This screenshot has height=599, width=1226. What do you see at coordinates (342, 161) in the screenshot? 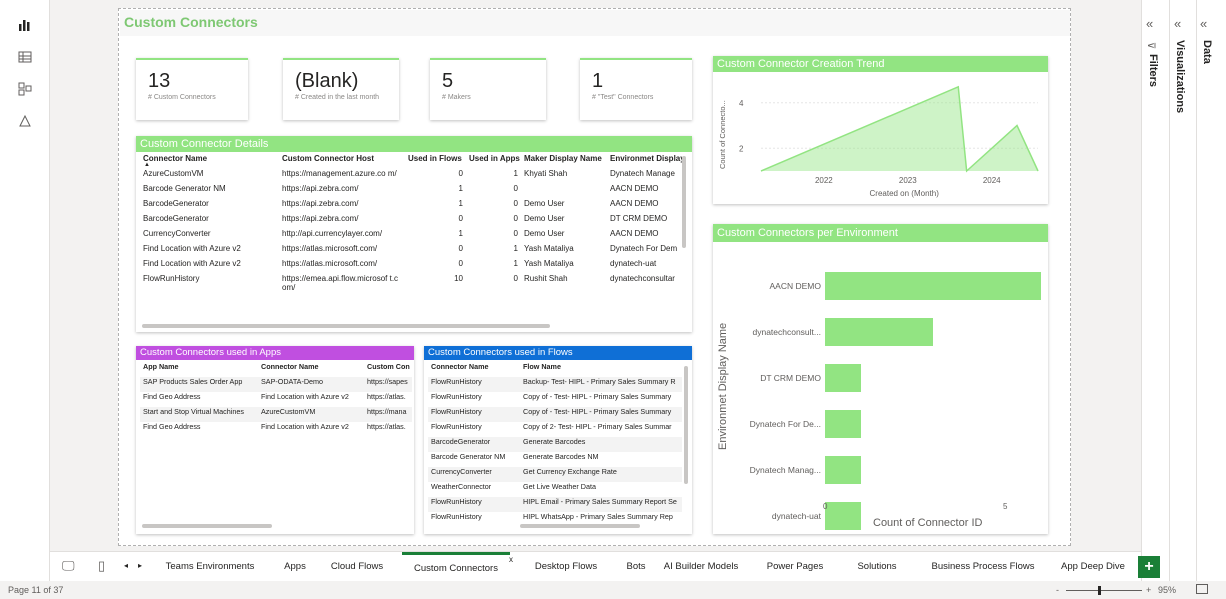
I see `column-header: Custom Connector Host` at bounding box center [342, 161].